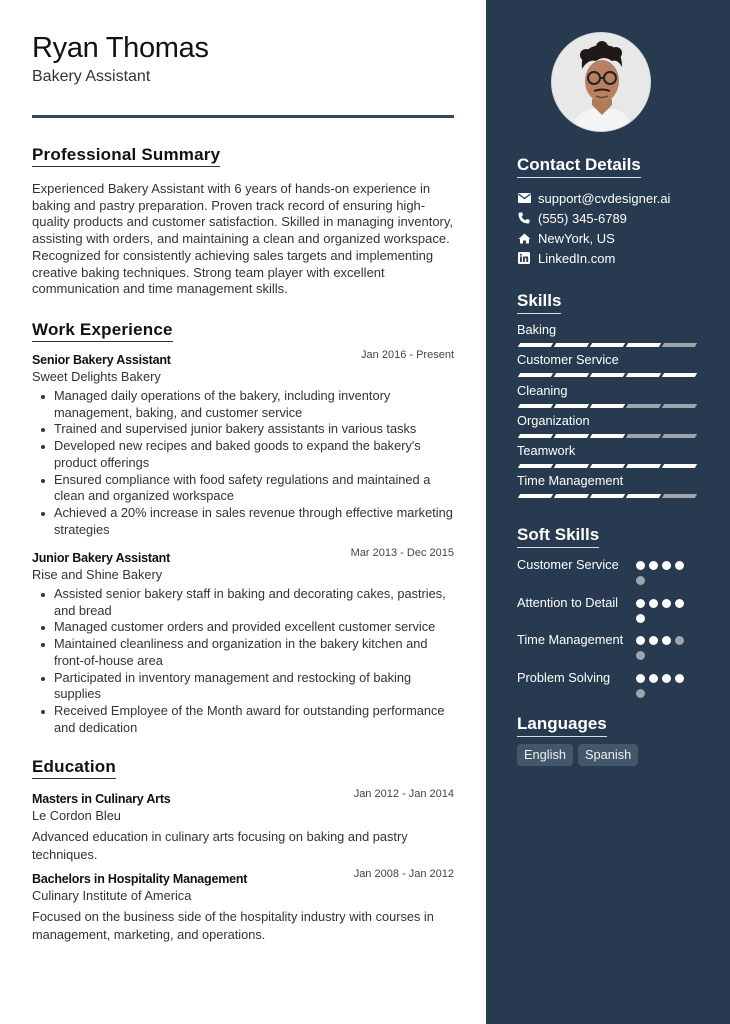  I want to click on linkedin-icon, so click(524, 258).